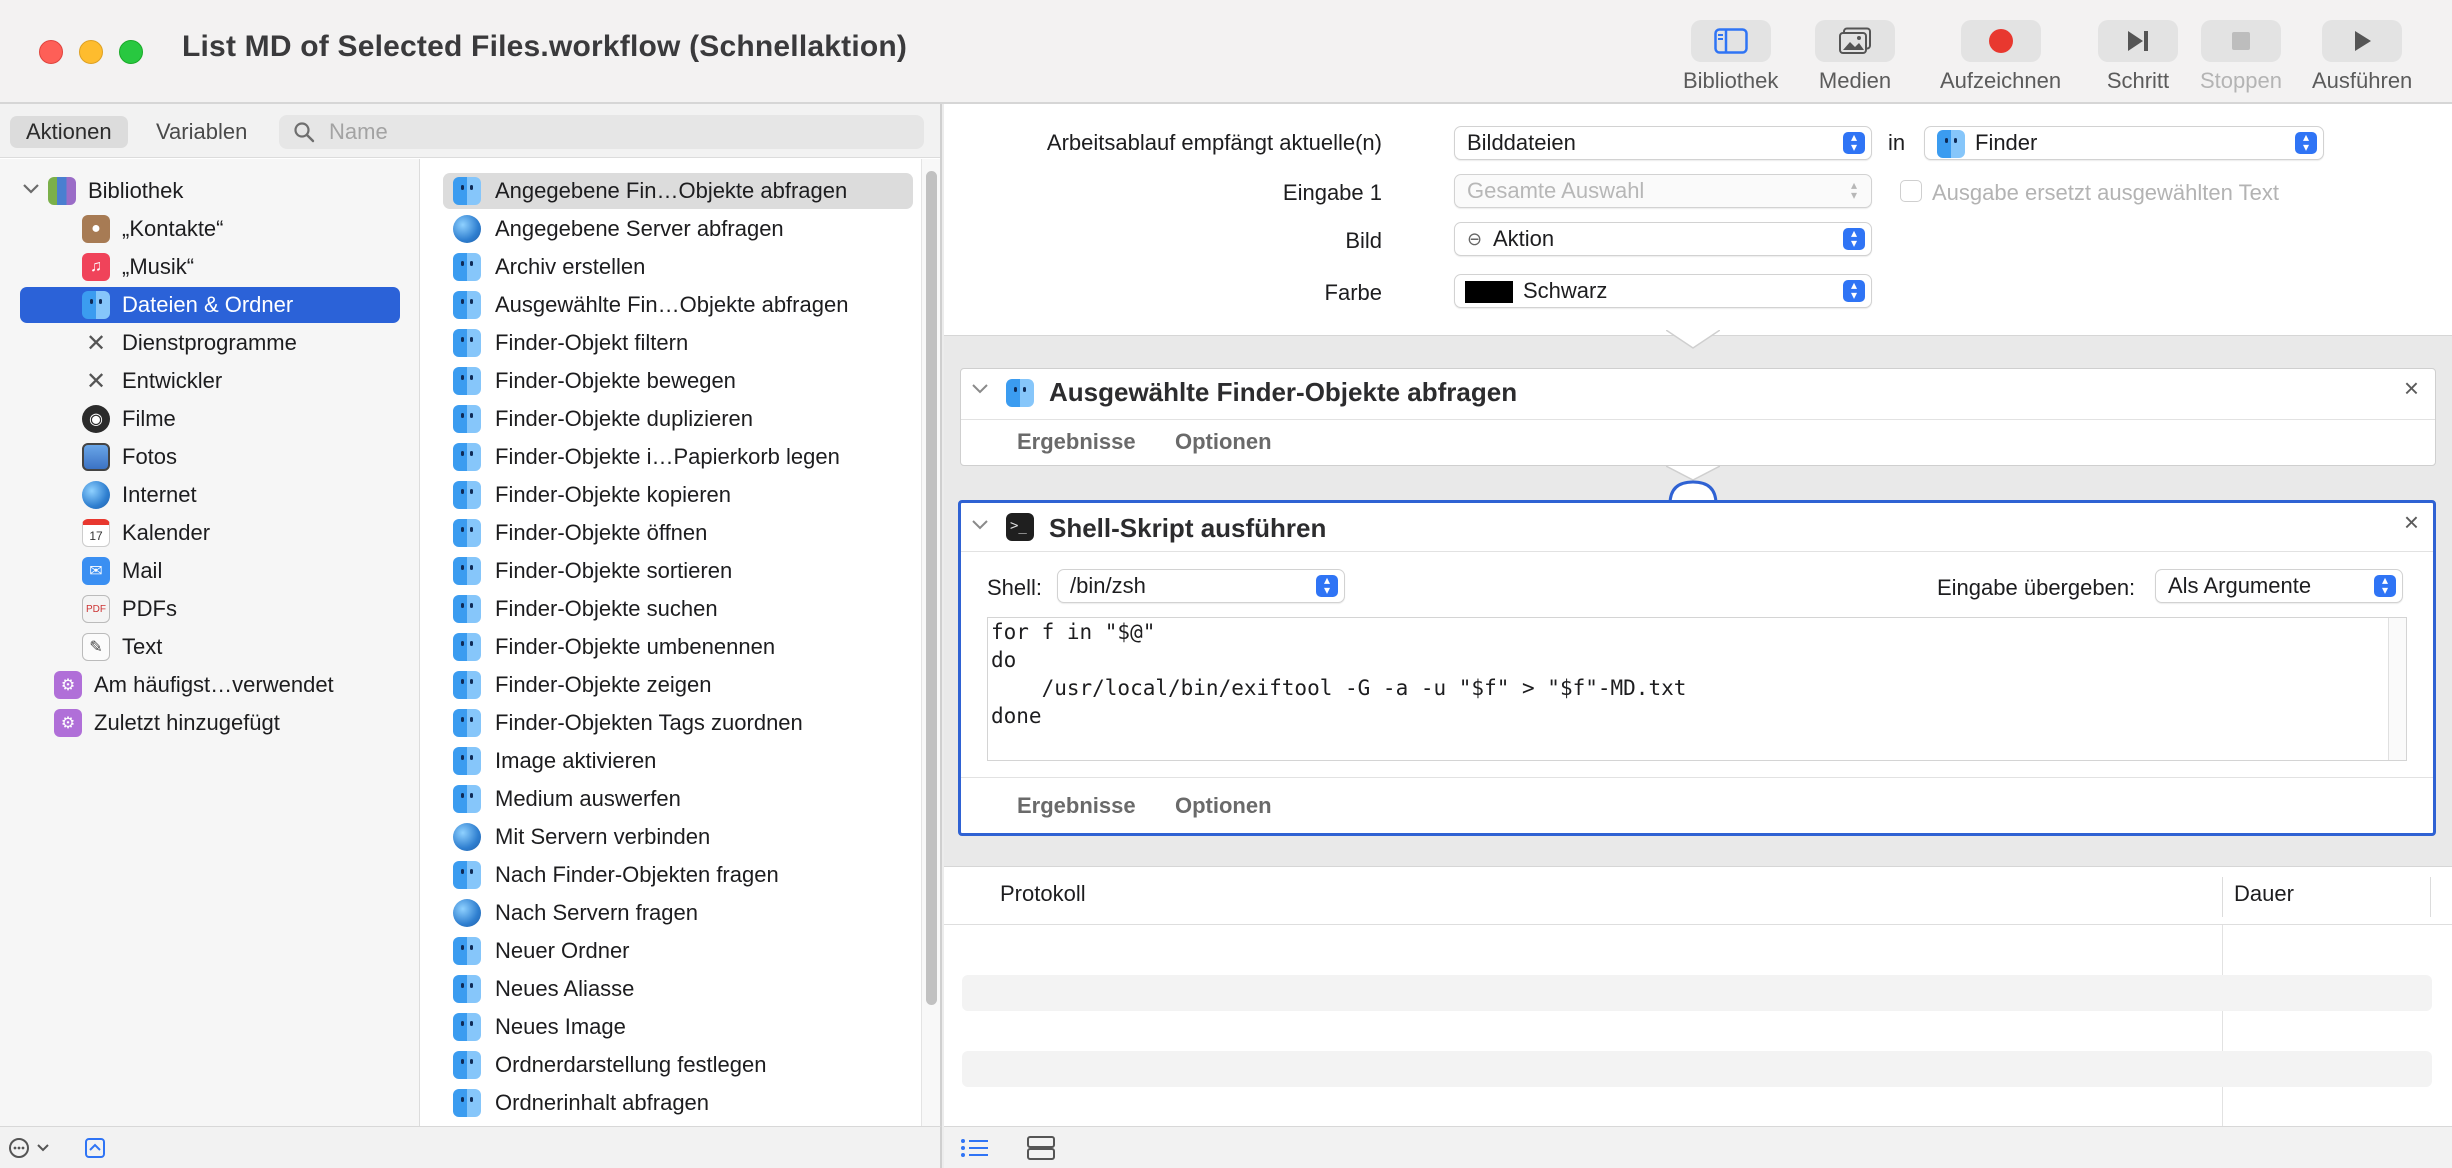 This screenshot has height=1168, width=2452. What do you see at coordinates (1663, 239) in the screenshot?
I see `image-popup: ⊖ Aktion ▴ ▾` at bounding box center [1663, 239].